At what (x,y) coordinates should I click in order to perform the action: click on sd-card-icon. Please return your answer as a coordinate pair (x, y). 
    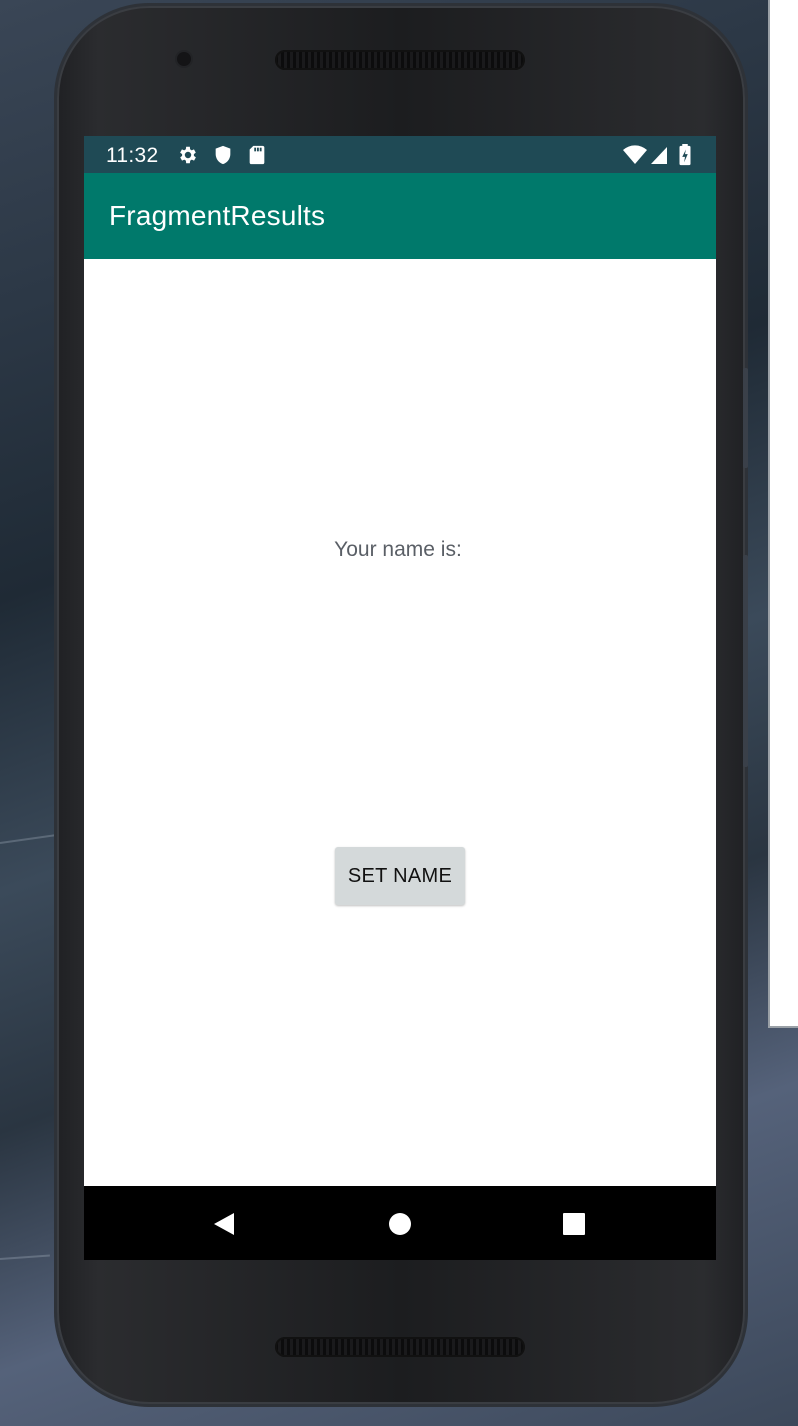
    Looking at the image, I should click on (257, 155).